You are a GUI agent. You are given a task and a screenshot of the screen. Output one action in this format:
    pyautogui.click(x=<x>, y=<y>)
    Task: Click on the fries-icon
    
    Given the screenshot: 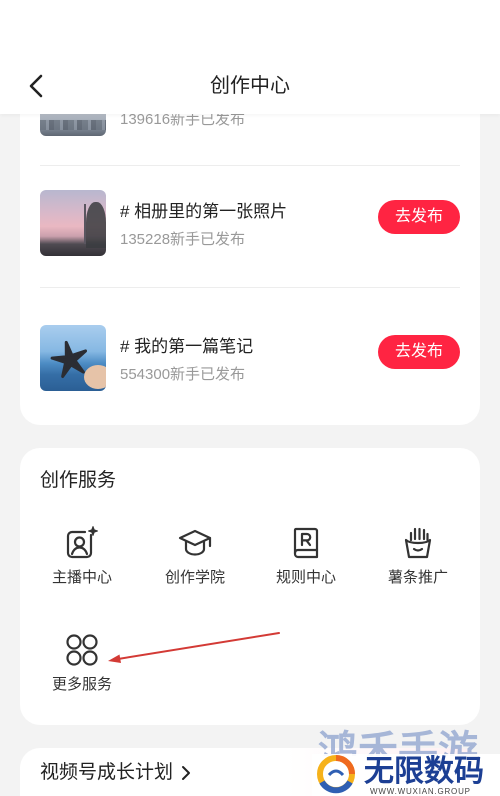 What is the action you would take?
    pyautogui.click(x=418, y=543)
    